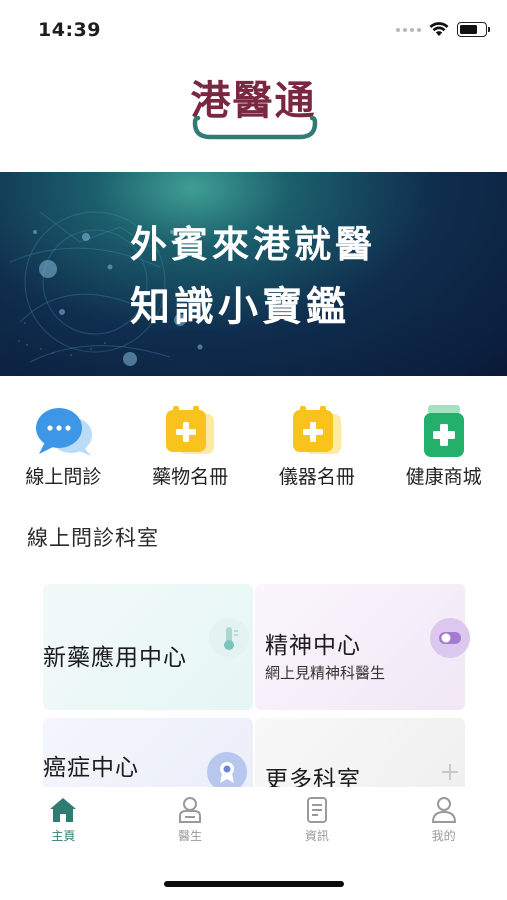  Describe the element at coordinates (255, 127) in the screenshot. I see `logo-smile-icon` at that location.